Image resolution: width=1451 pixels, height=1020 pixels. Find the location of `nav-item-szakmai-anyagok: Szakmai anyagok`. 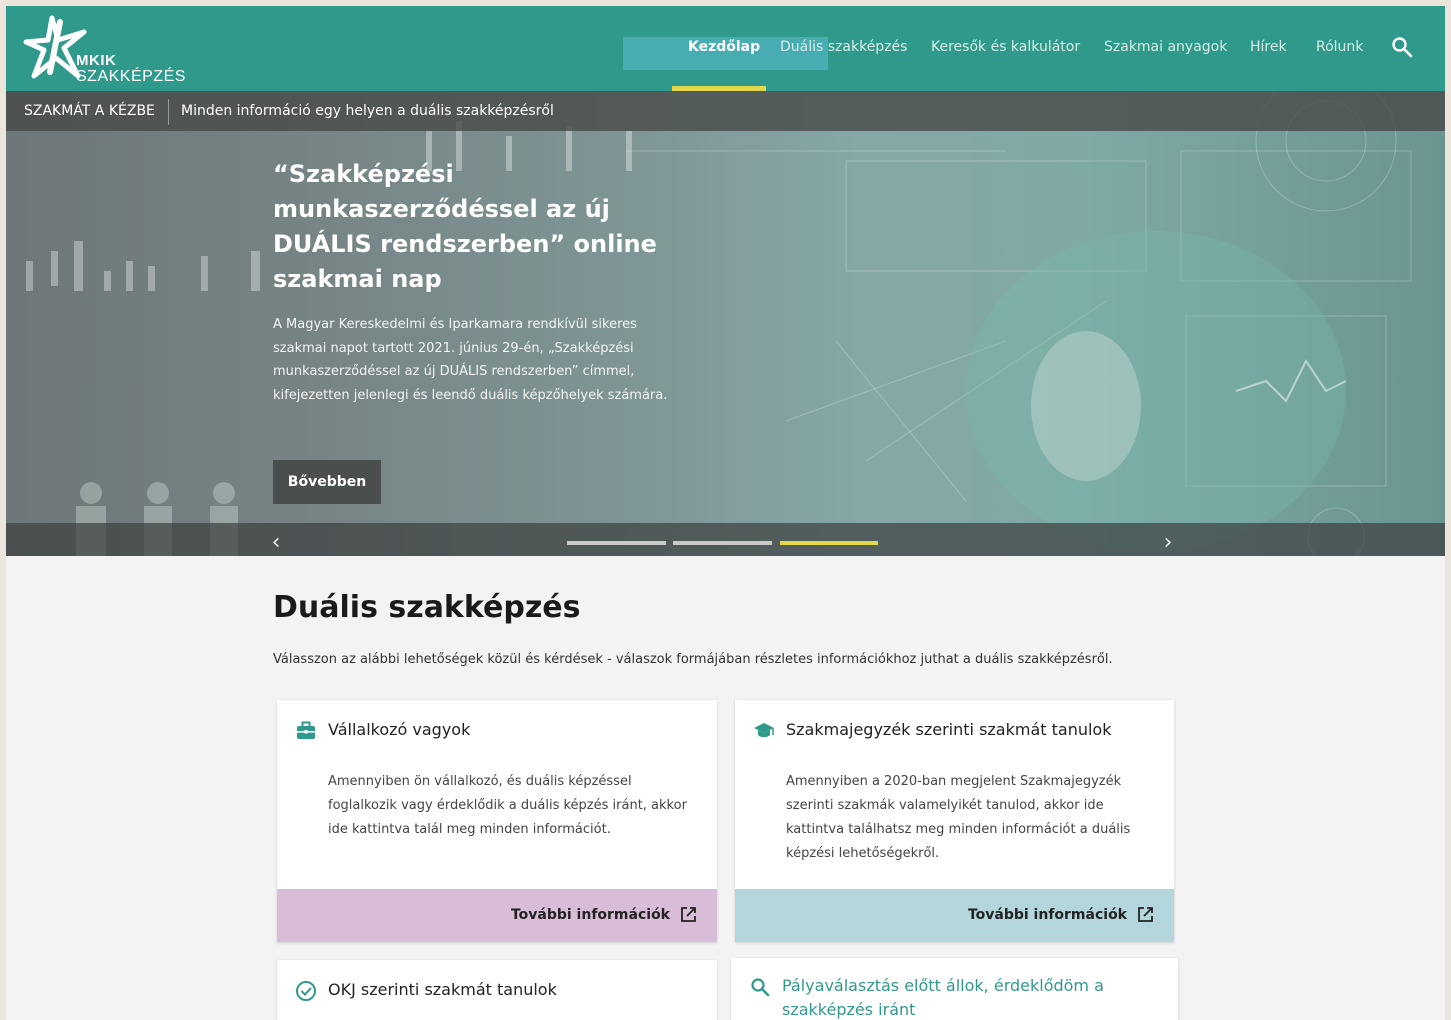

nav-item-szakmai-anyagok: Szakmai anyagok is located at coordinates (1165, 49).